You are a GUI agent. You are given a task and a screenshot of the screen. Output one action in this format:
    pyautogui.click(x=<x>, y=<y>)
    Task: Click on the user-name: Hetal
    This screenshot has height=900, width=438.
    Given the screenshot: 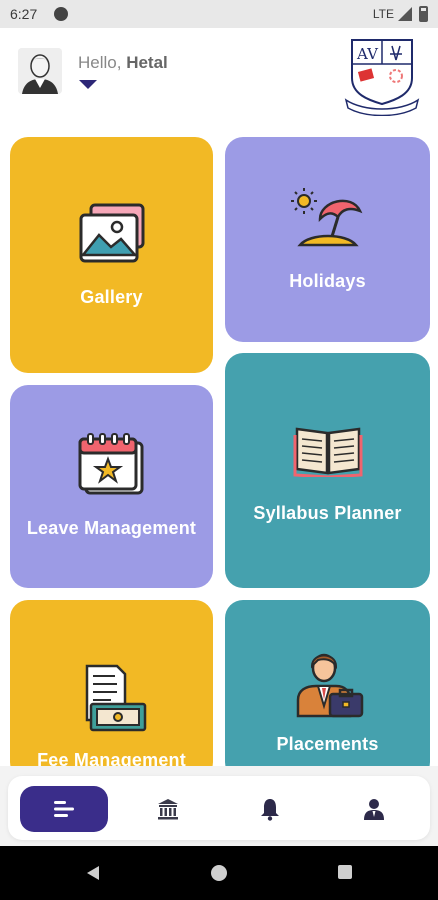 What is the action you would take?
    pyautogui.click(x=147, y=62)
    